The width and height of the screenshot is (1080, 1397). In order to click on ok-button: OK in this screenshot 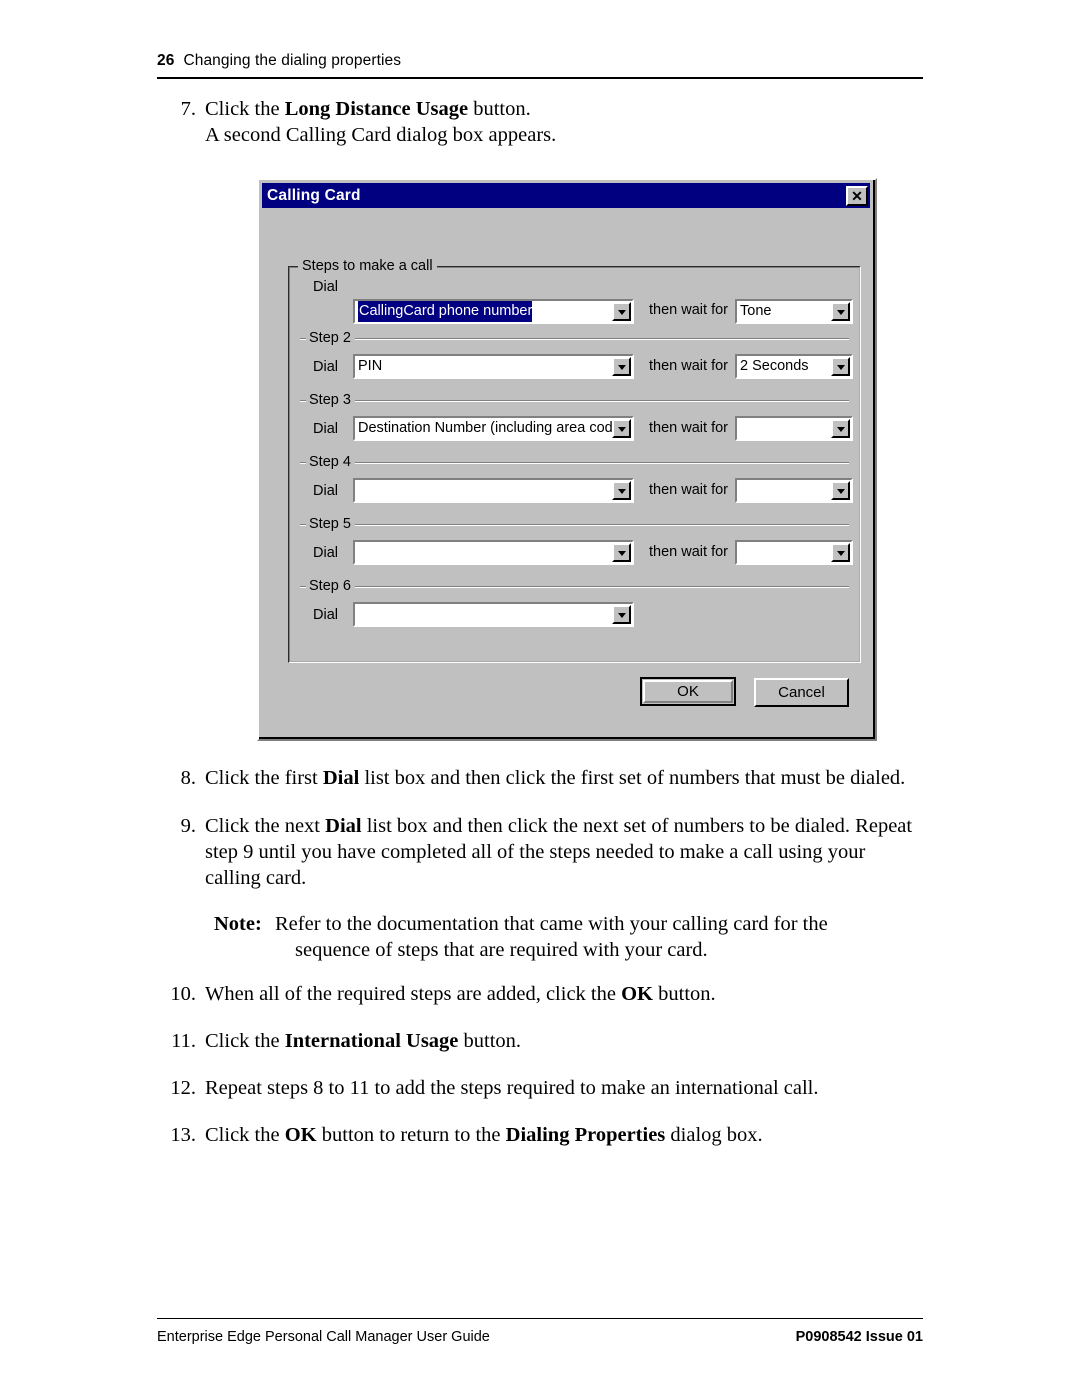, I will do `click(688, 691)`.